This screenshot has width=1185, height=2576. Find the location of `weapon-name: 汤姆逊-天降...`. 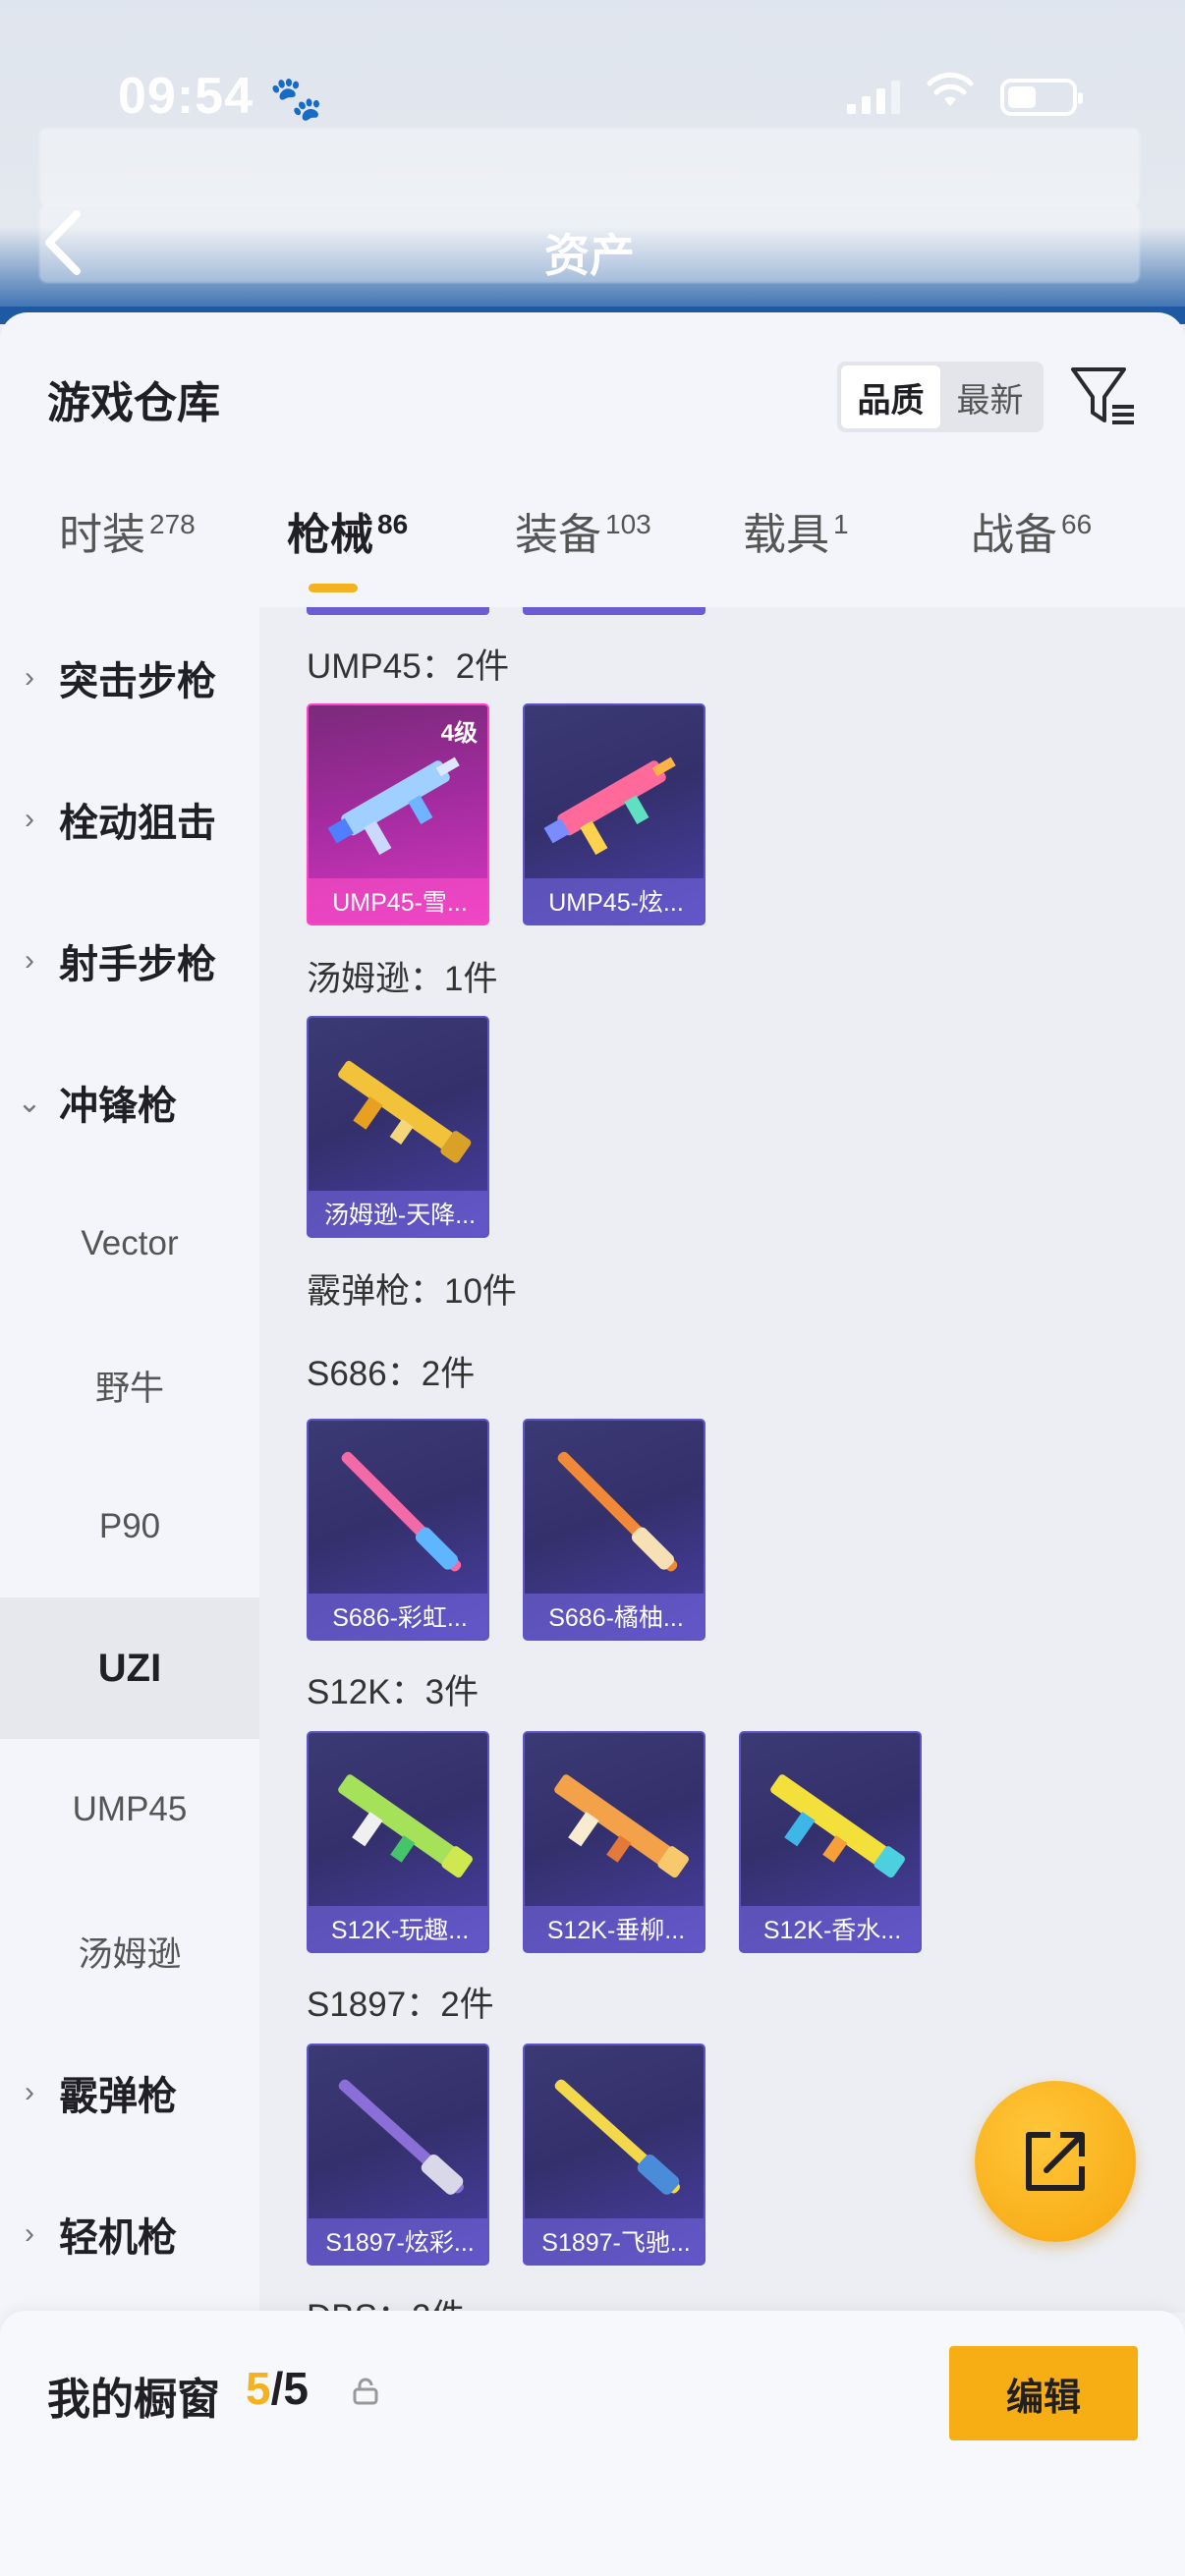

weapon-name: 汤姆逊-天降... is located at coordinates (398, 1213).